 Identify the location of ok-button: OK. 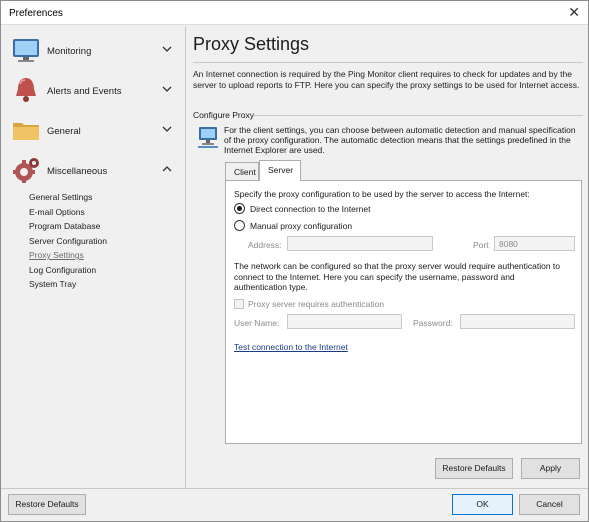
(482, 504).